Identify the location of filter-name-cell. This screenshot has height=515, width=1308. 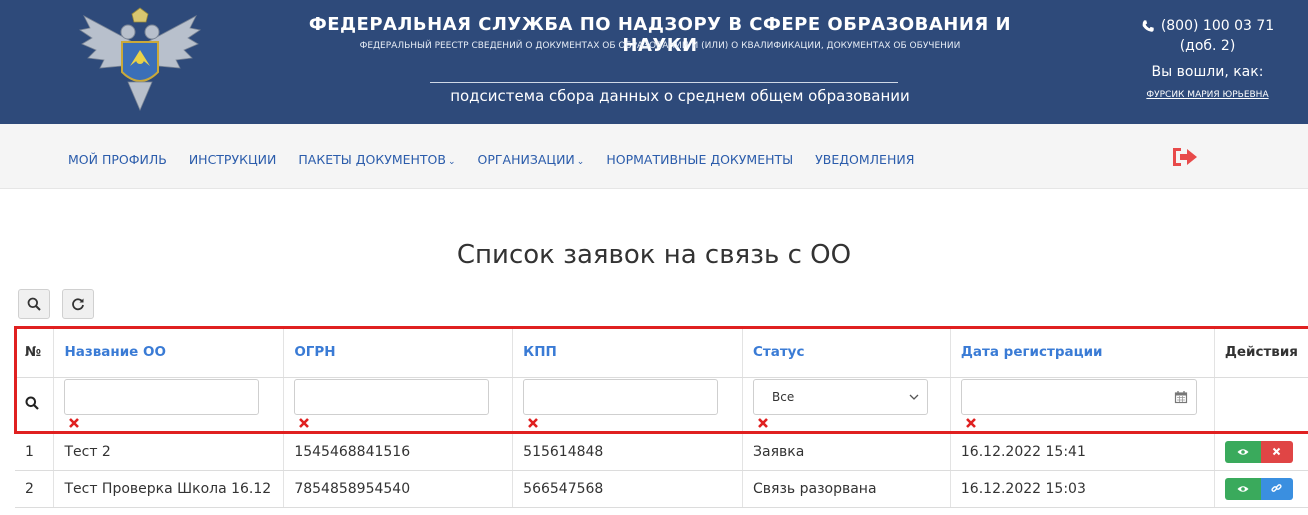
(168, 405).